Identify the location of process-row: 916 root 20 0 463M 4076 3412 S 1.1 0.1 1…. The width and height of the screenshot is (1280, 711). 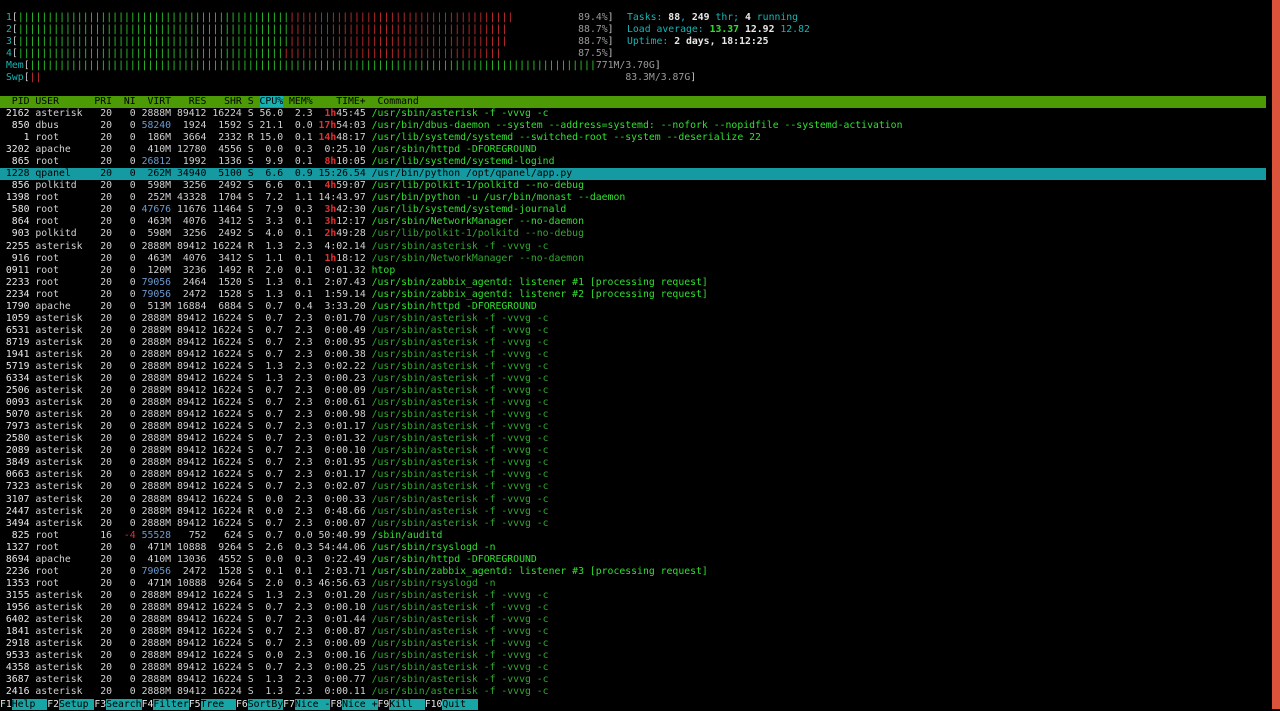
(633, 259).